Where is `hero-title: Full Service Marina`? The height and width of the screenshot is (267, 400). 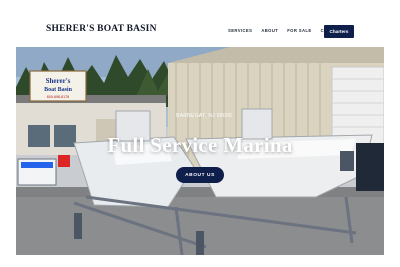 hero-title: Full Service Marina is located at coordinates (200, 145).